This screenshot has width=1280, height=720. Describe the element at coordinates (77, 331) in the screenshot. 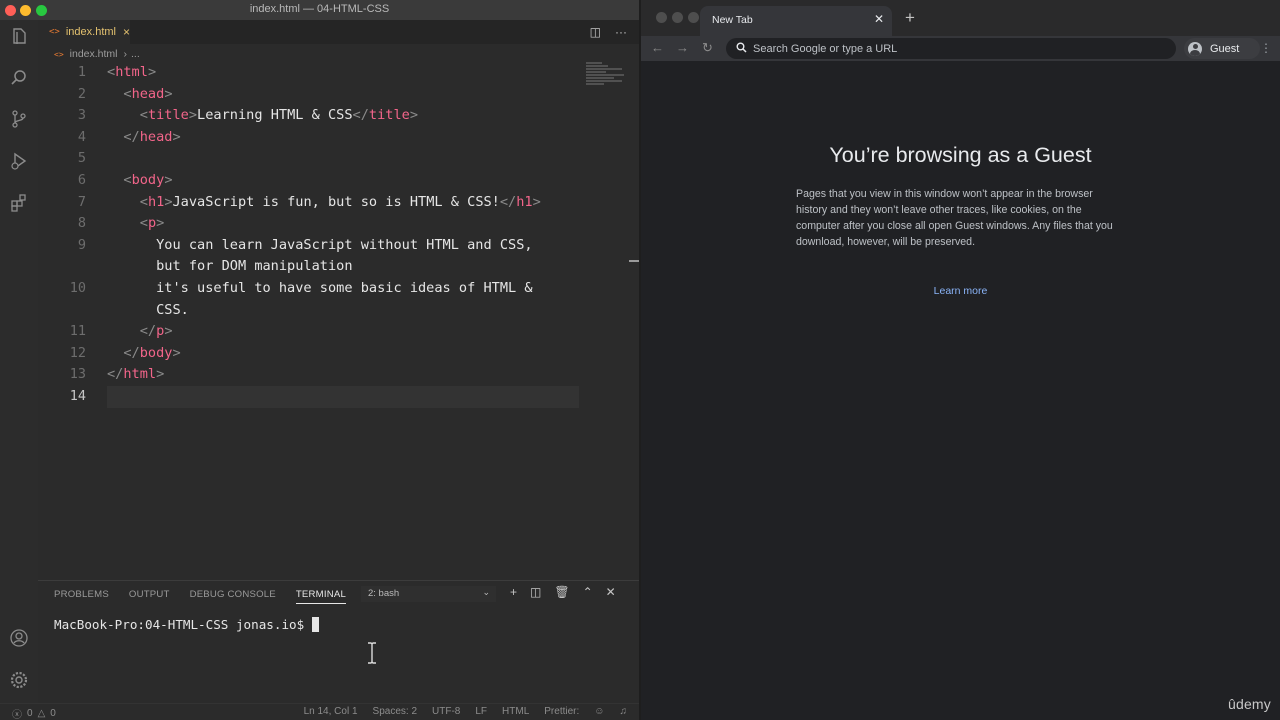

I see `line-number: 11` at that location.